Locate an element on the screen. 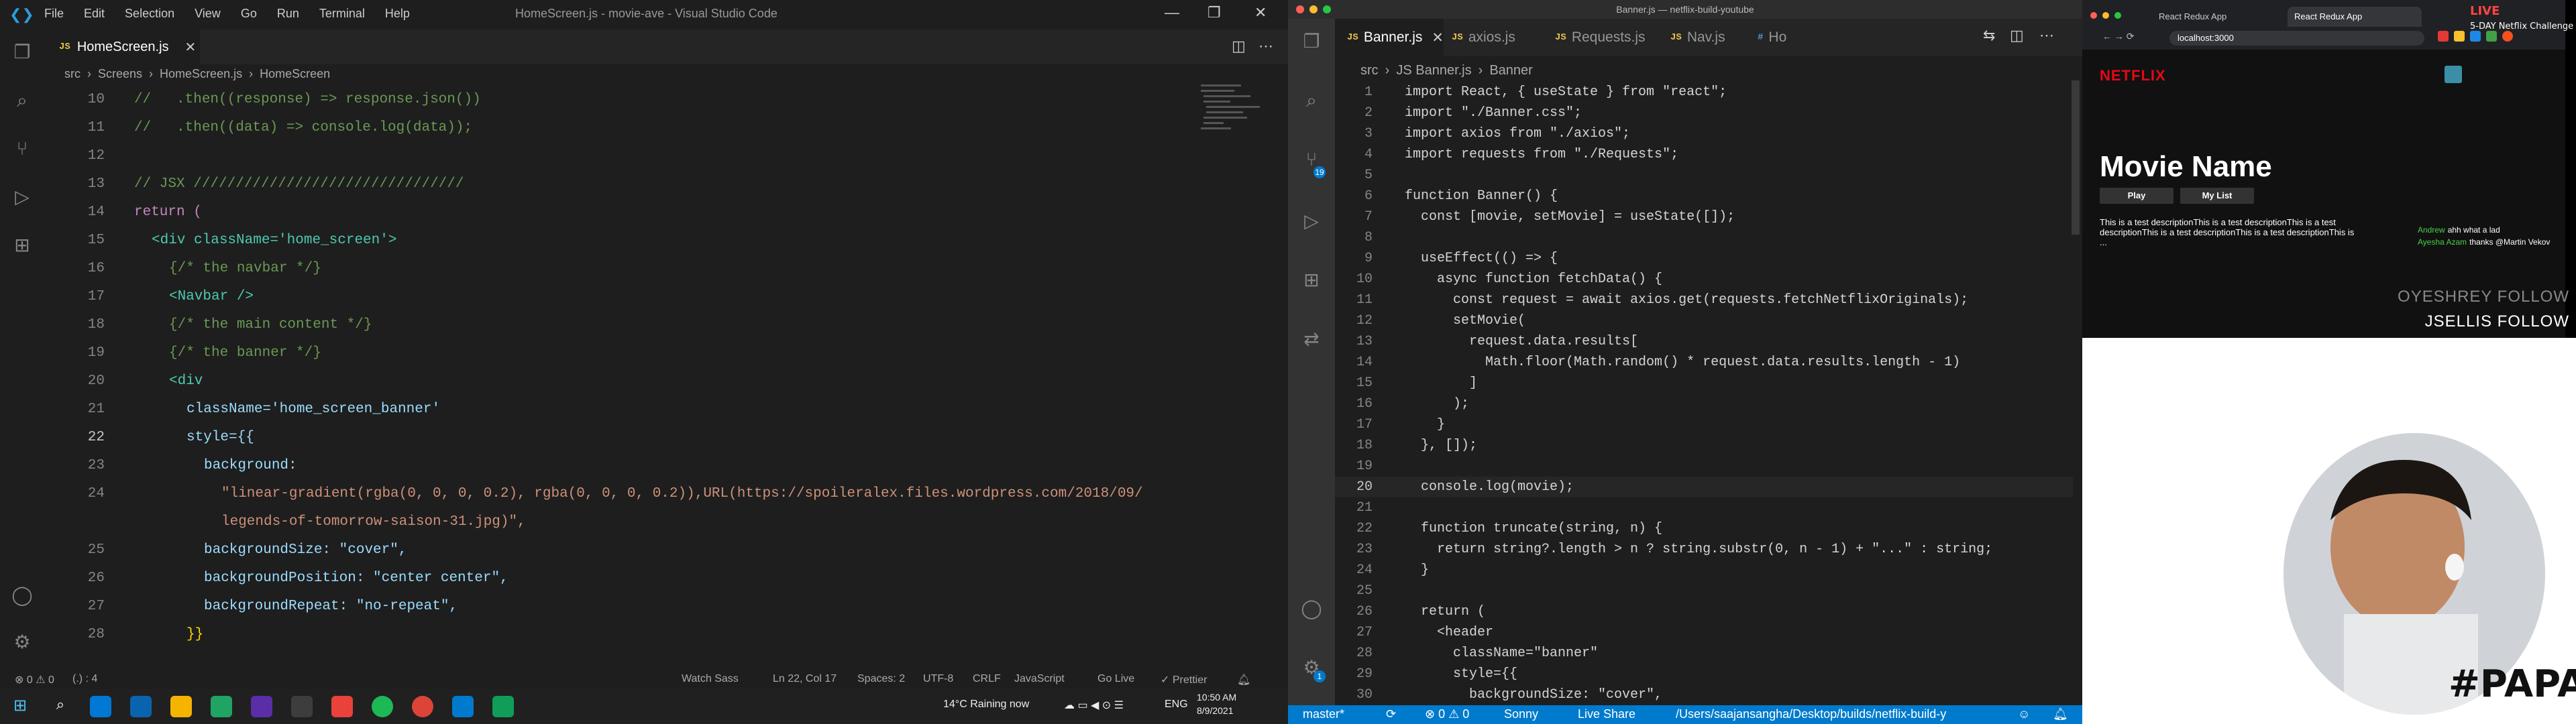  cursor-position: Ln 22, Col 17 is located at coordinates (805, 679).